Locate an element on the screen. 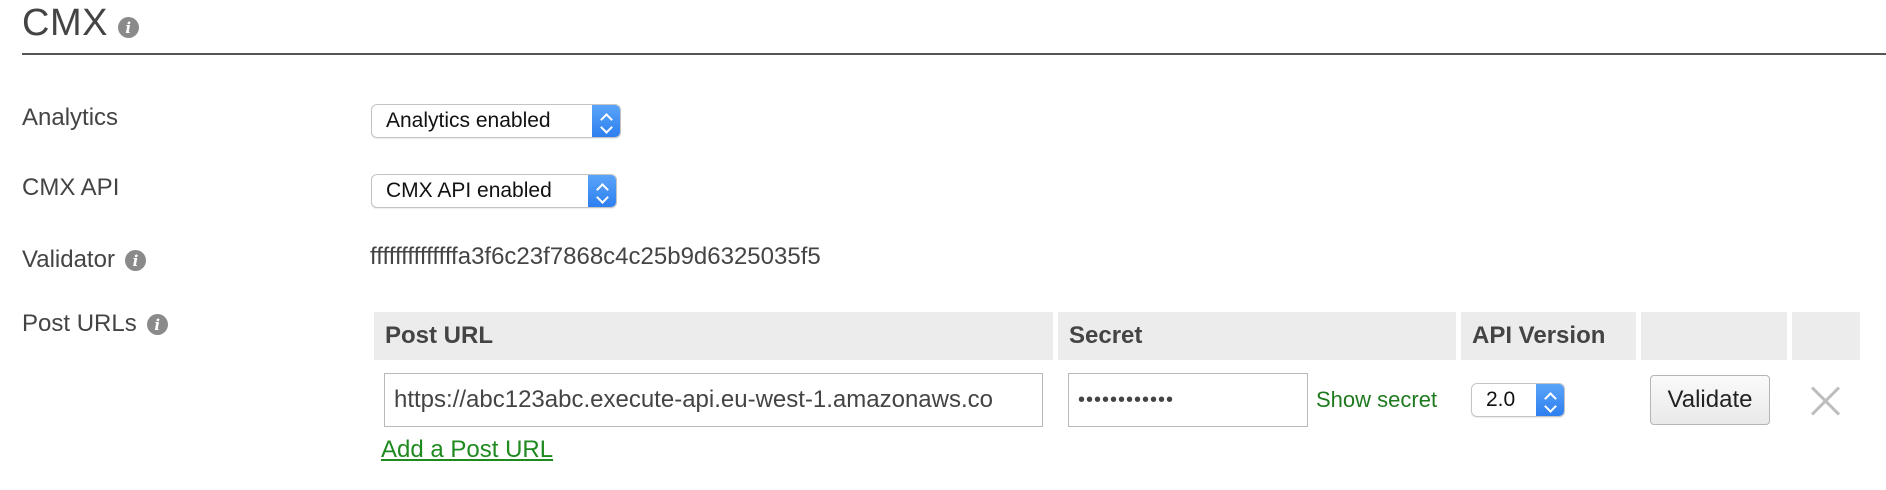 The image size is (1886, 490). column-header-remove is located at coordinates (1826, 336).